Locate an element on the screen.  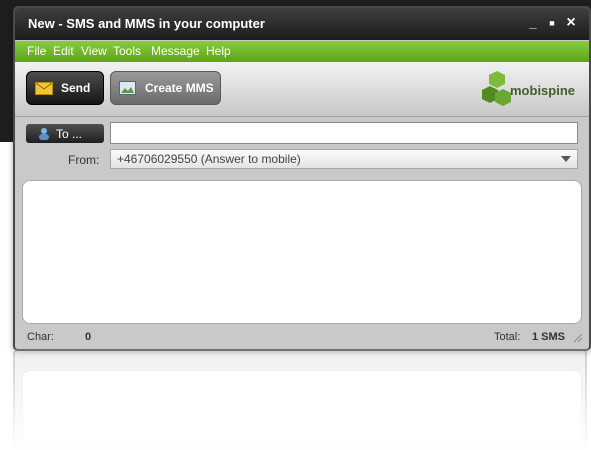
menu-help: Help is located at coordinates (218, 51).